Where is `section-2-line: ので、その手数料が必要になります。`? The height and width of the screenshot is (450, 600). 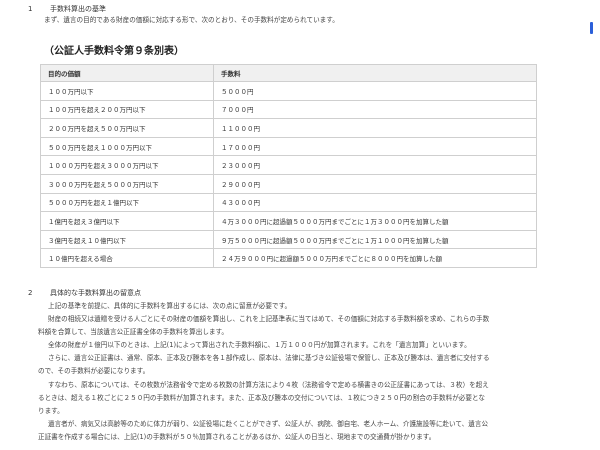
section-2-line: ので、その手数料が必要になります。 is located at coordinates (94, 371).